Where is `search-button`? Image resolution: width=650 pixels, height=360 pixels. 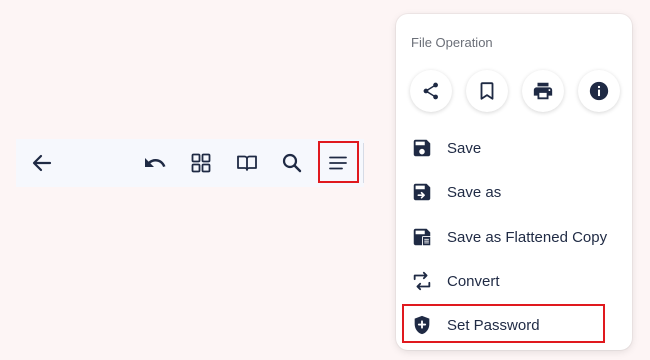 search-button is located at coordinates (292, 163).